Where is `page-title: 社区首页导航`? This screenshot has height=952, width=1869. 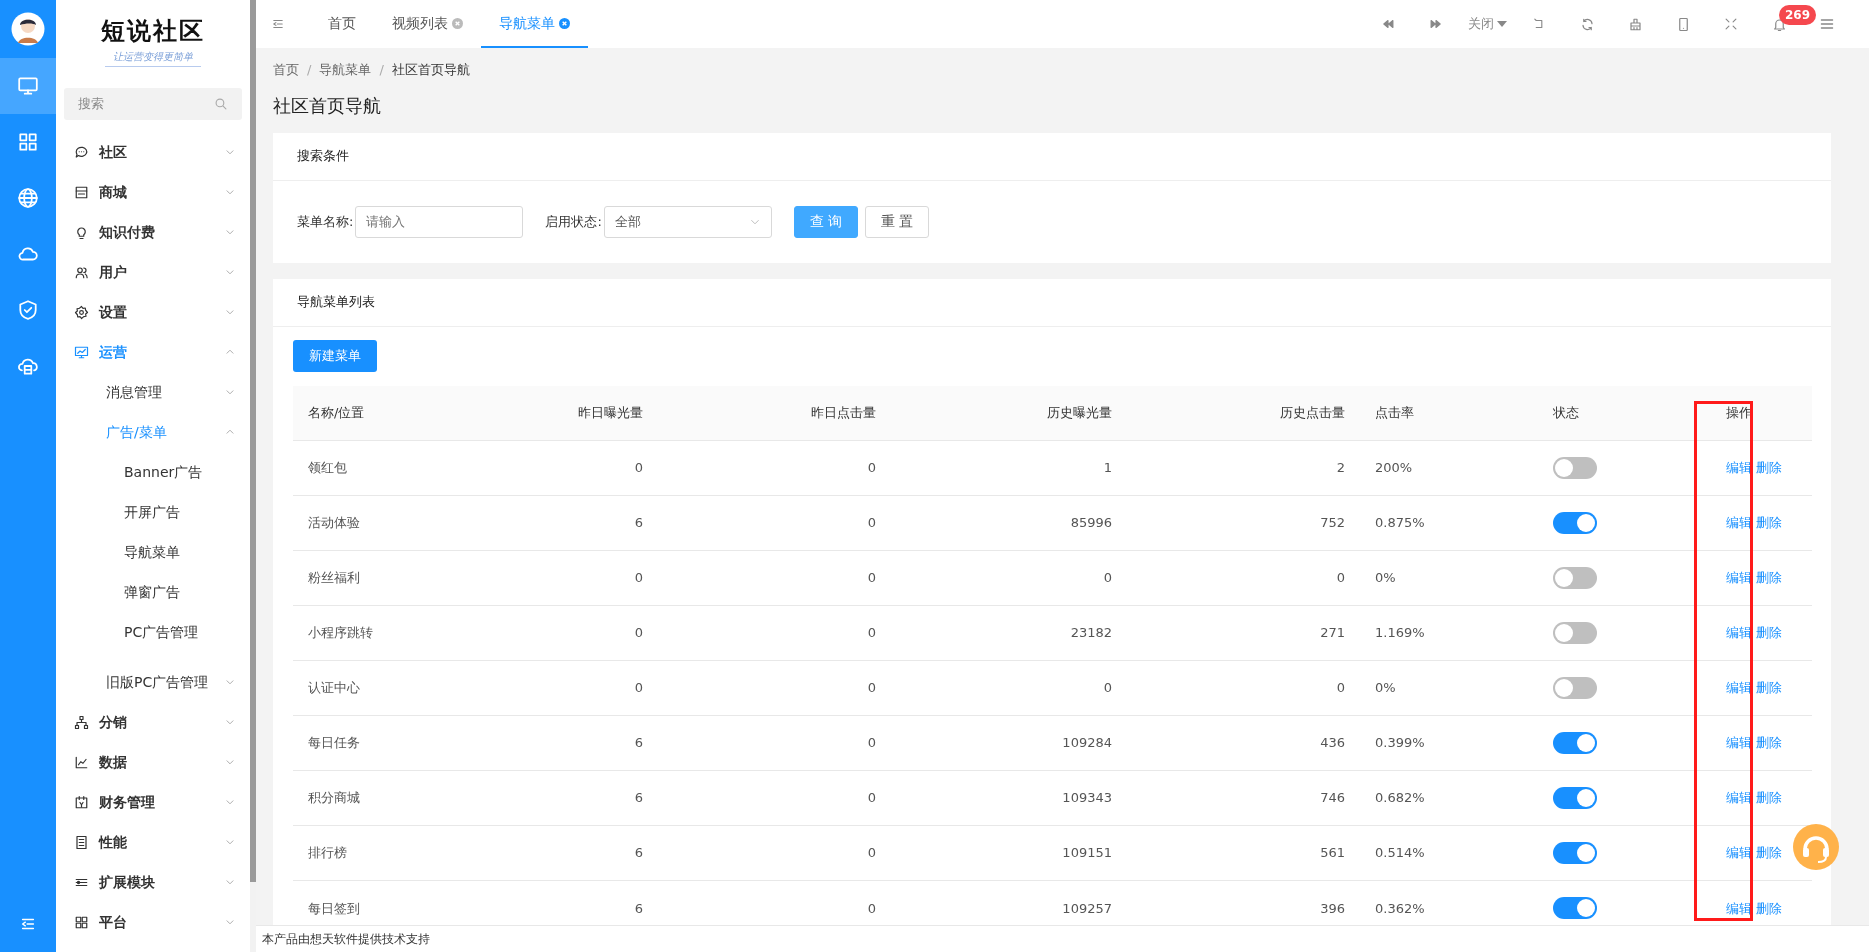 page-title: 社区首页导航 is located at coordinates (327, 105).